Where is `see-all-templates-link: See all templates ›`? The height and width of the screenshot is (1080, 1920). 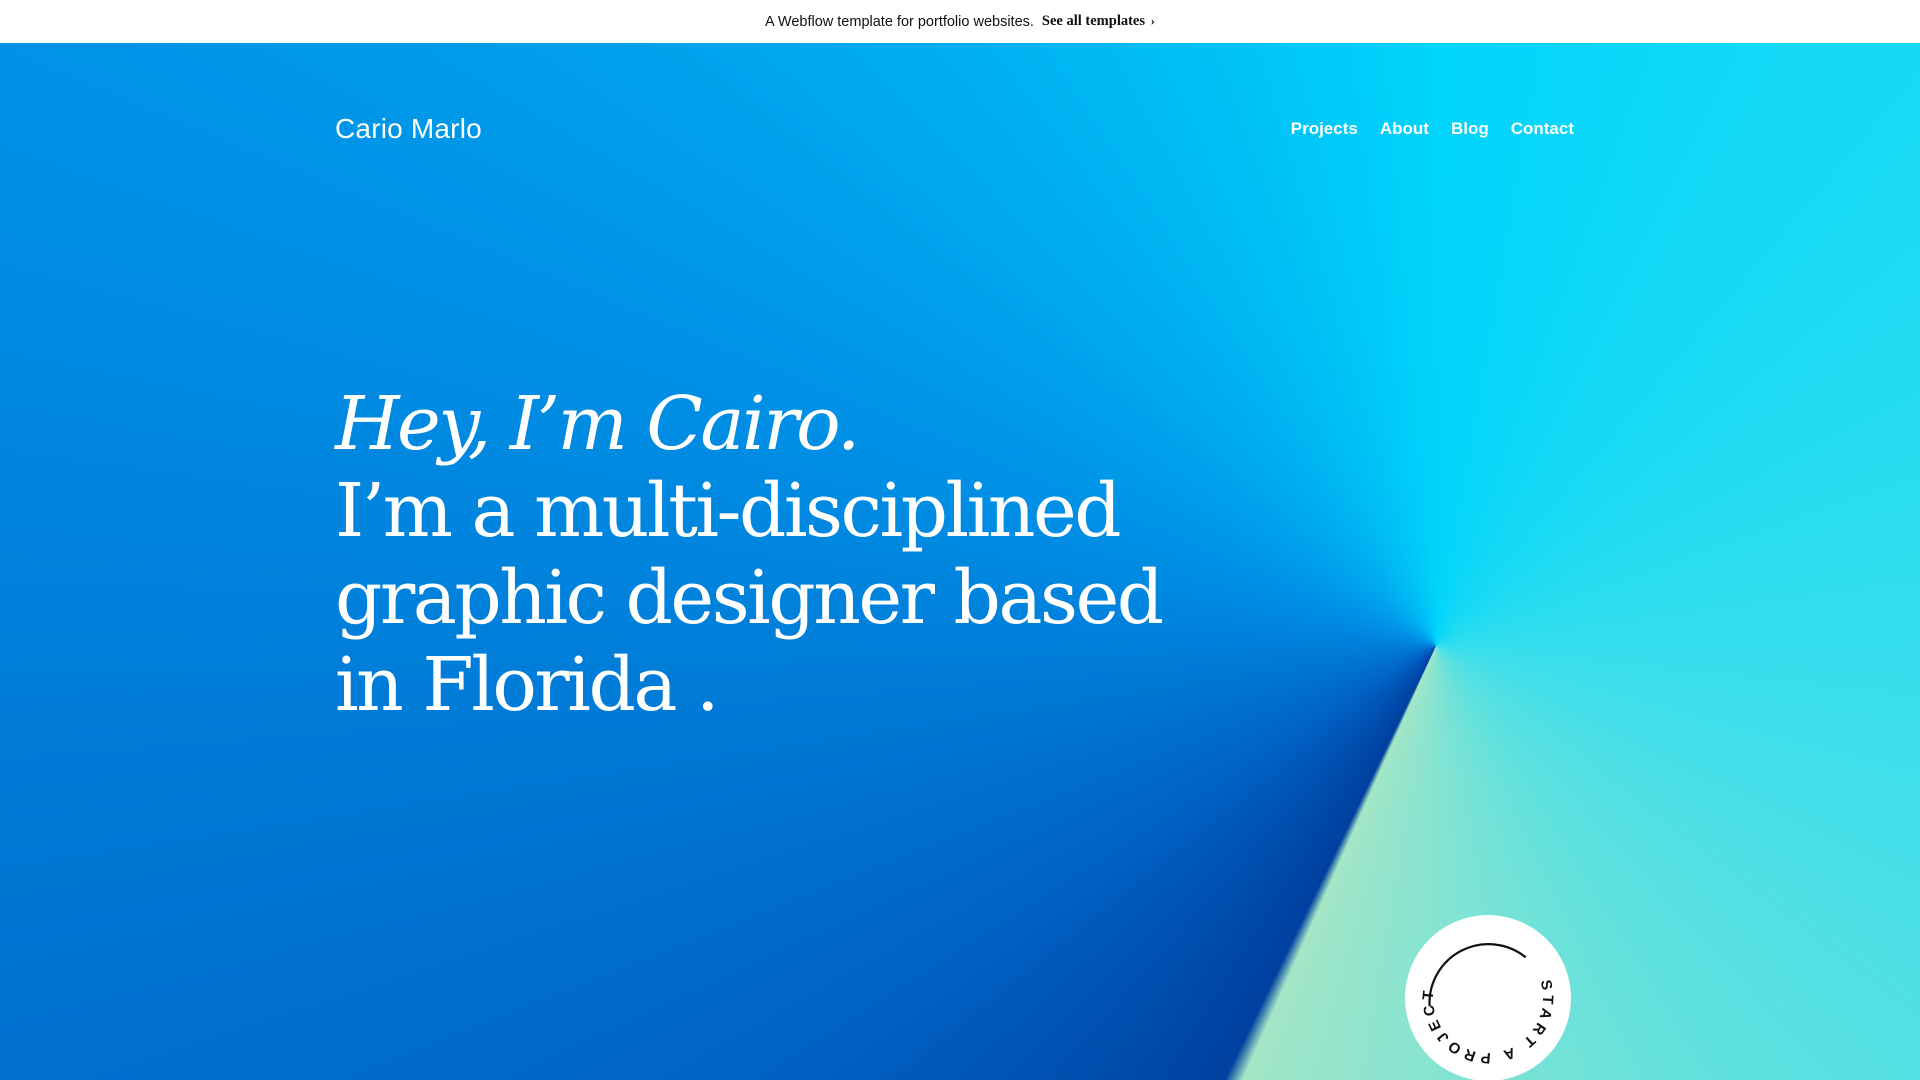
see-all-templates-link: See all templates › is located at coordinates (1098, 21).